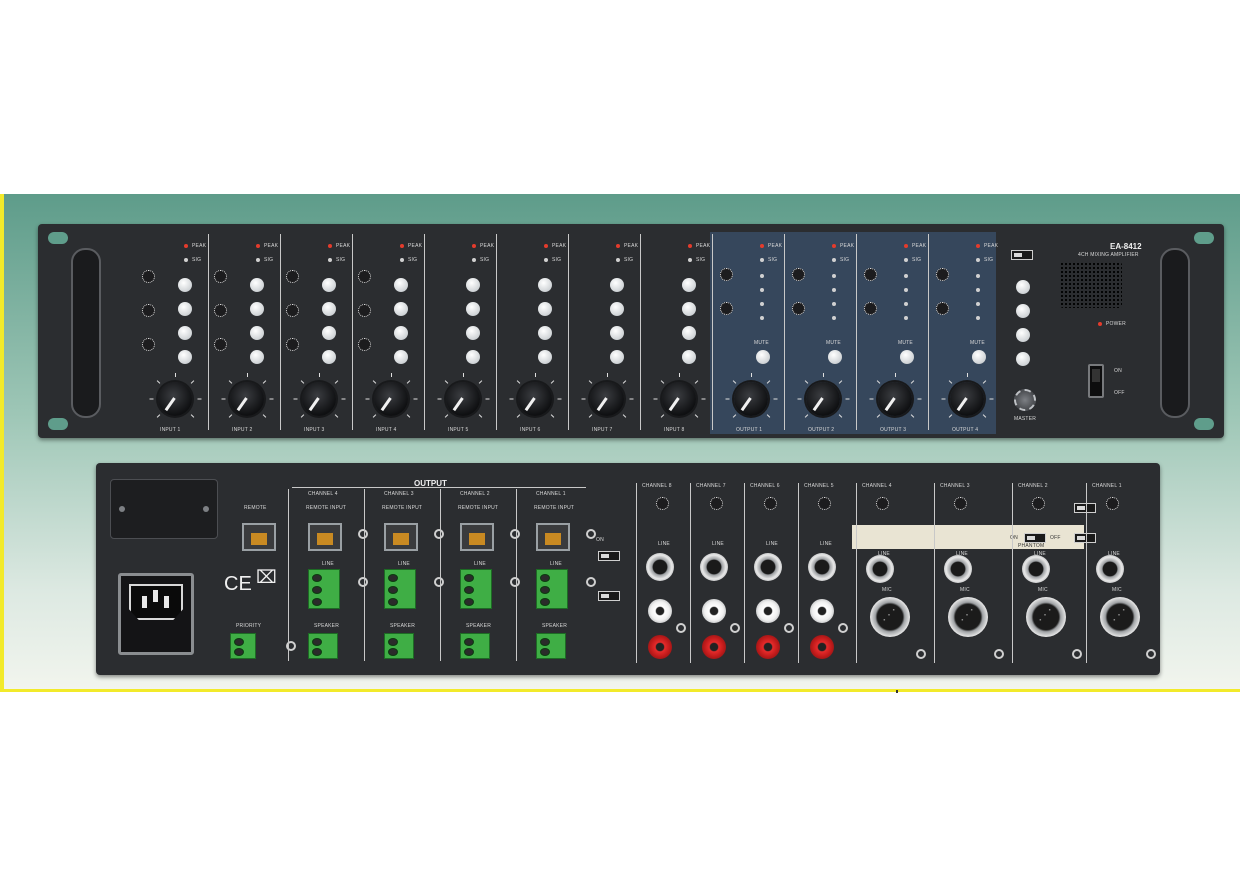 The image size is (1240, 888). I want to click on phantom-switch, so click(1035, 538).